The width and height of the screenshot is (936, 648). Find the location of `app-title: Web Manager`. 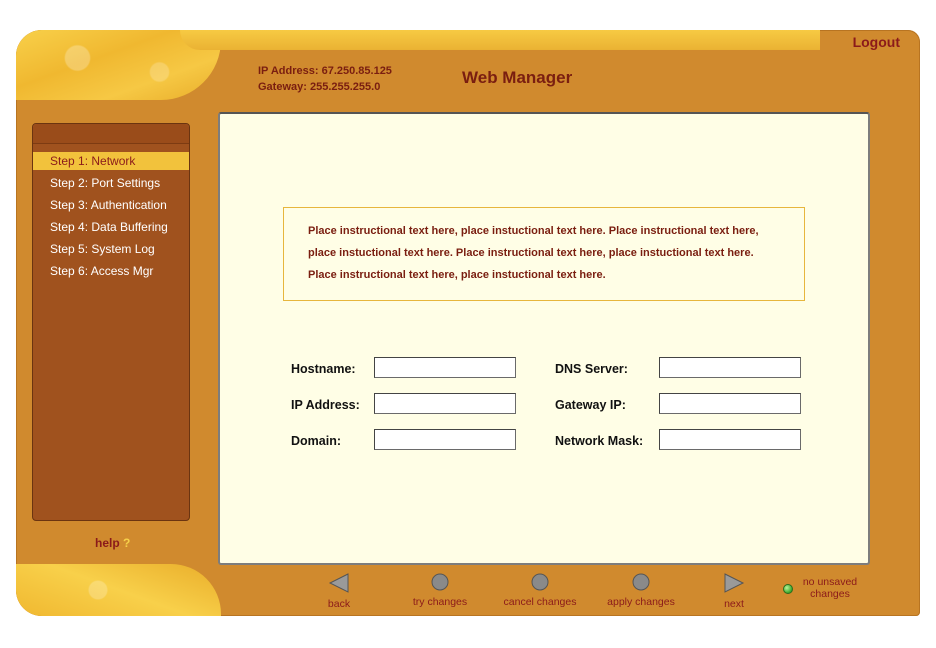

app-title: Web Manager is located at coordinates (517, 77).